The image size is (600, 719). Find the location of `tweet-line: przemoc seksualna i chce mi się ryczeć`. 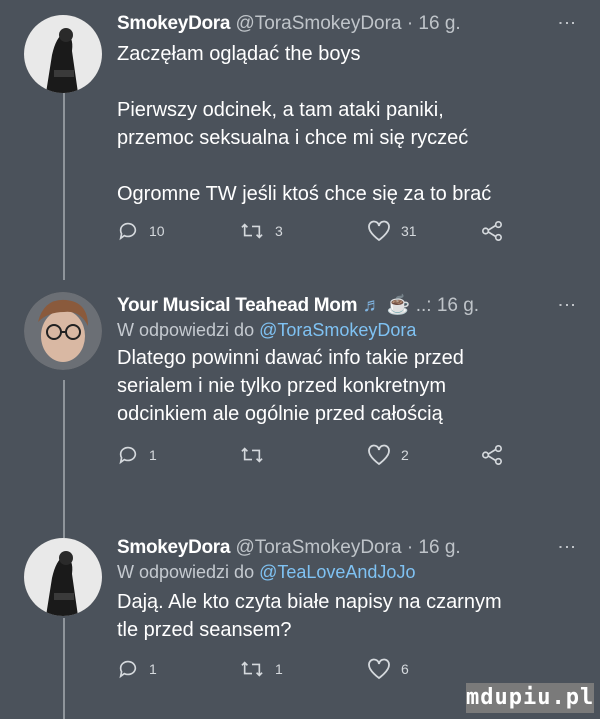

tweet-line: przemoc seksualna i chce mi się ryczeć is located at coordinates (293, 138).